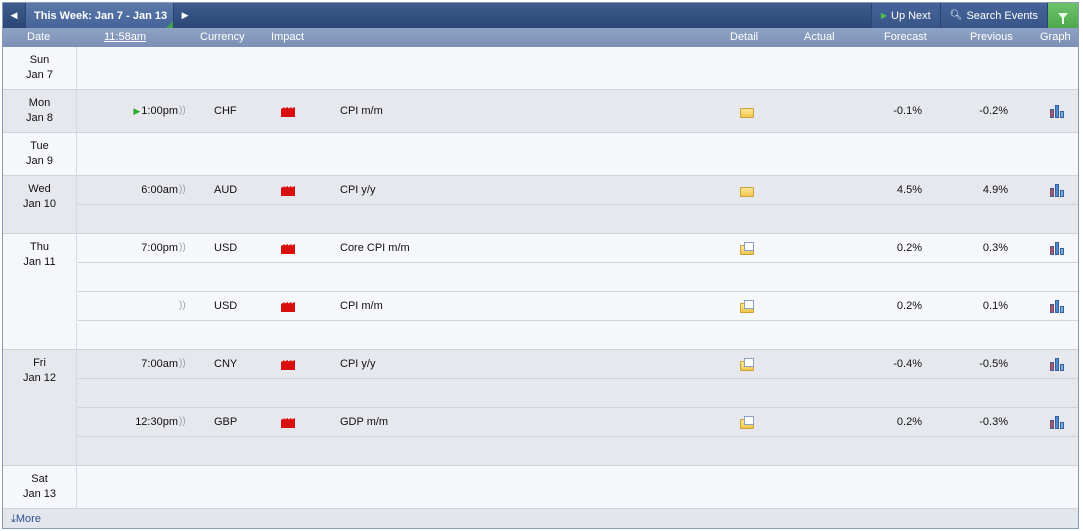 Image resolution: width=1083 pixels, height=531 pixels. I want to click on event-row: 7:45pm))GBPBOE Gov Bailey Speaks, so click(578, 230).